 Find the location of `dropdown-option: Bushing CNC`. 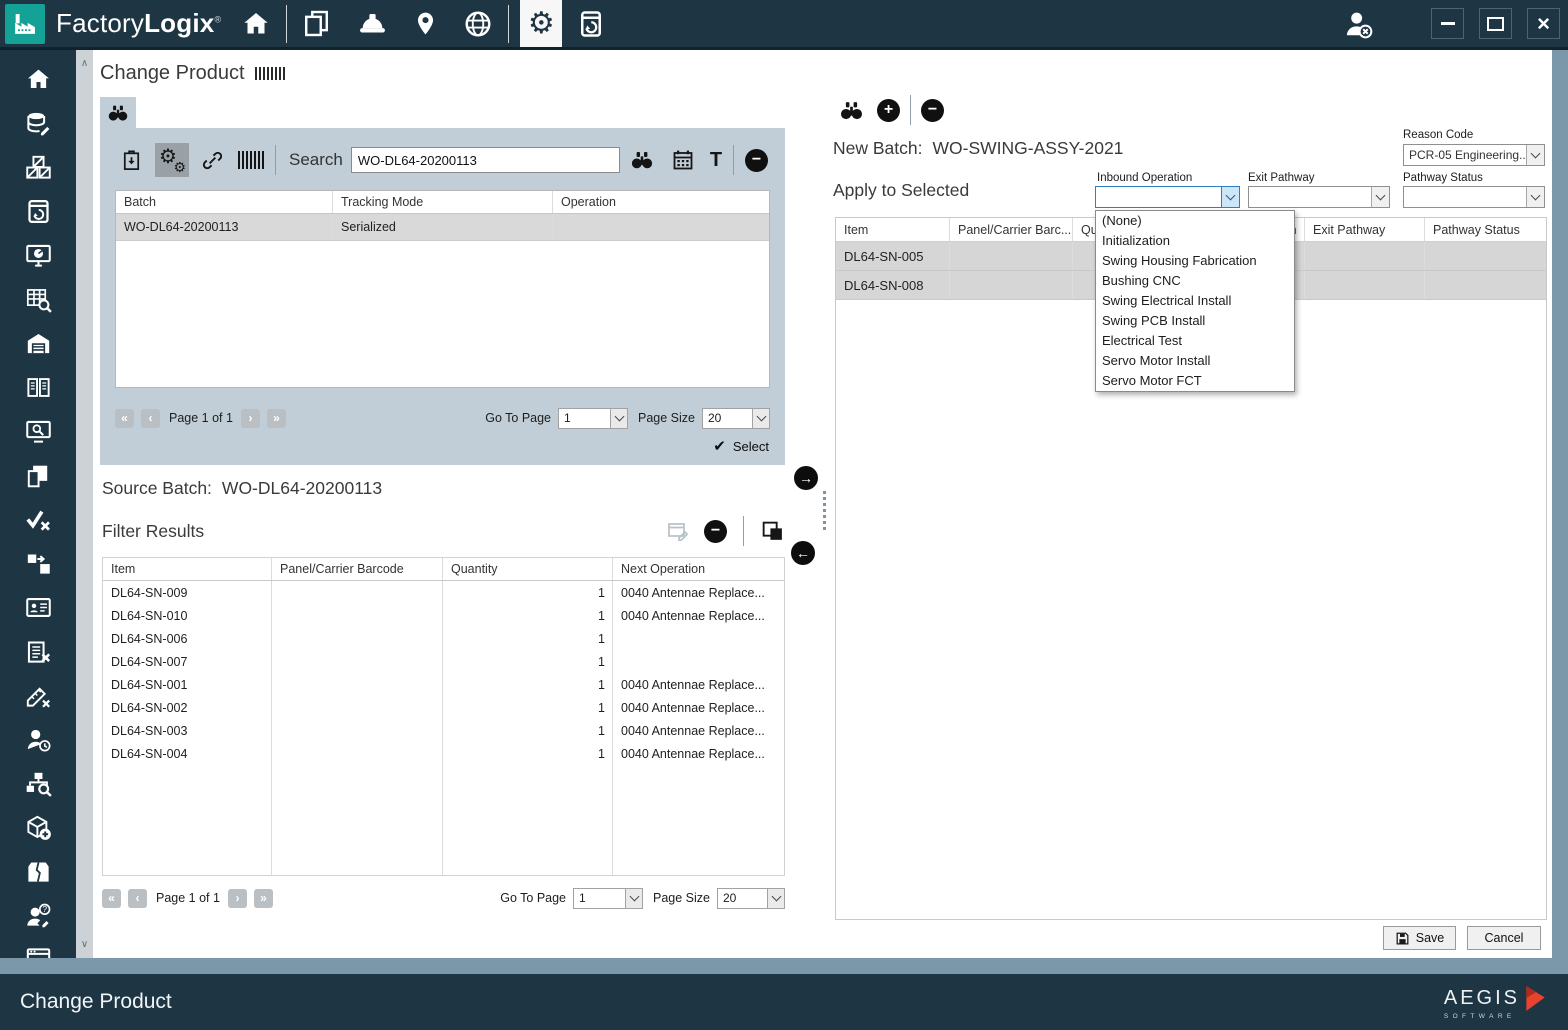

dropdown-option: Bushing CNC is located at coordinates (1195, 281).